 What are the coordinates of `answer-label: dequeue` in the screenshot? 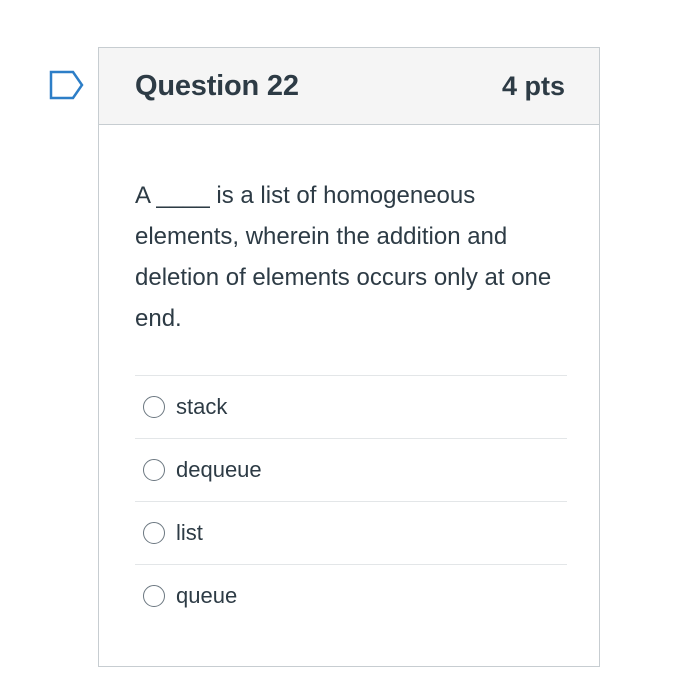 It's located at (219, 469).